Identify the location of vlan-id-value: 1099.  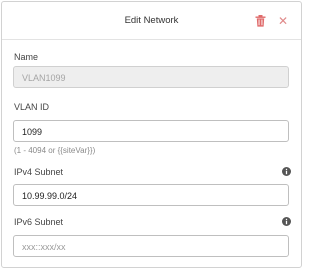
(32, 132).